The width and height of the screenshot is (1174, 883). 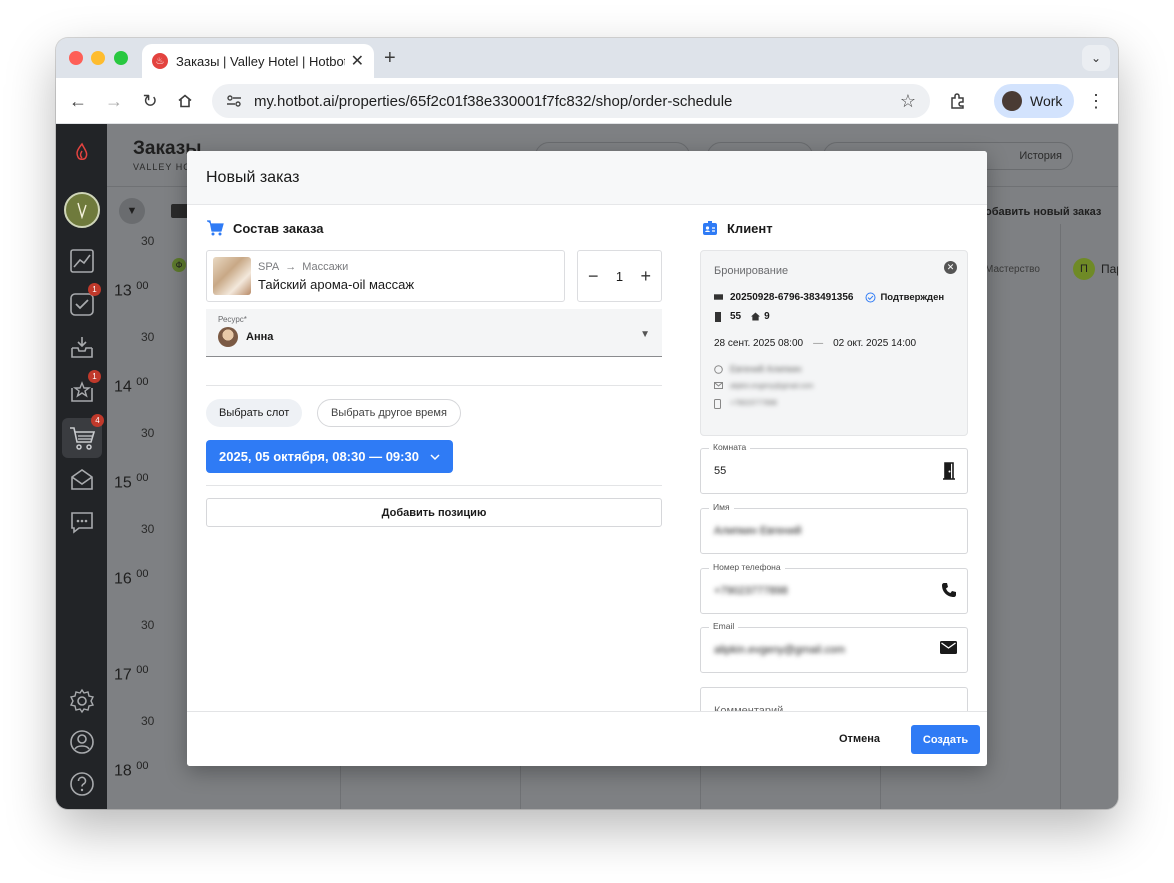 I want to click on room-field-label: Комната, so click(x=730, y=447).